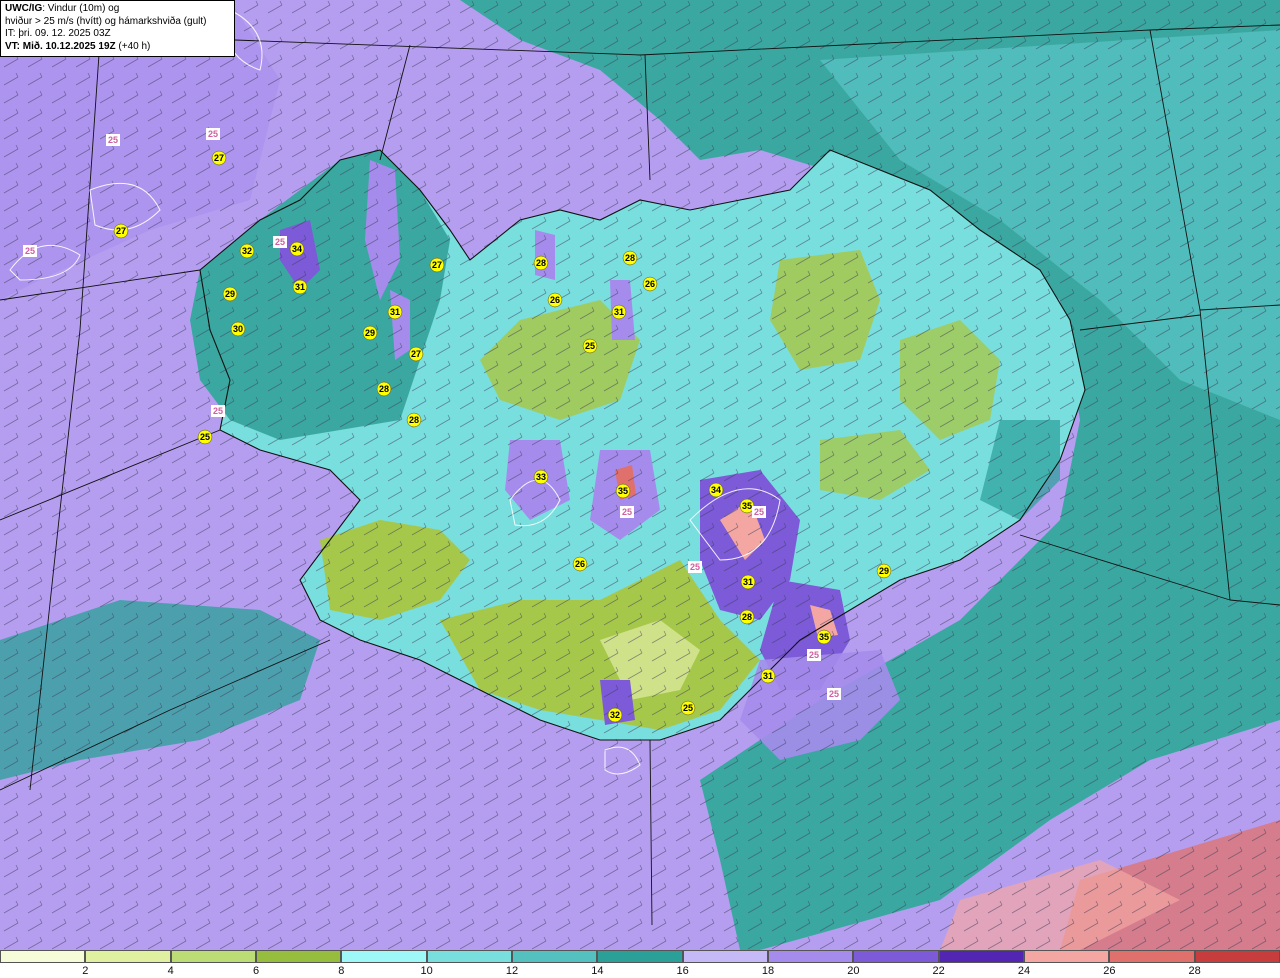  What do you see at coordinates (1024, 971) in the screenshot?
I see `colorbar-tick-label: 24` at bounding box center [1024, 971].